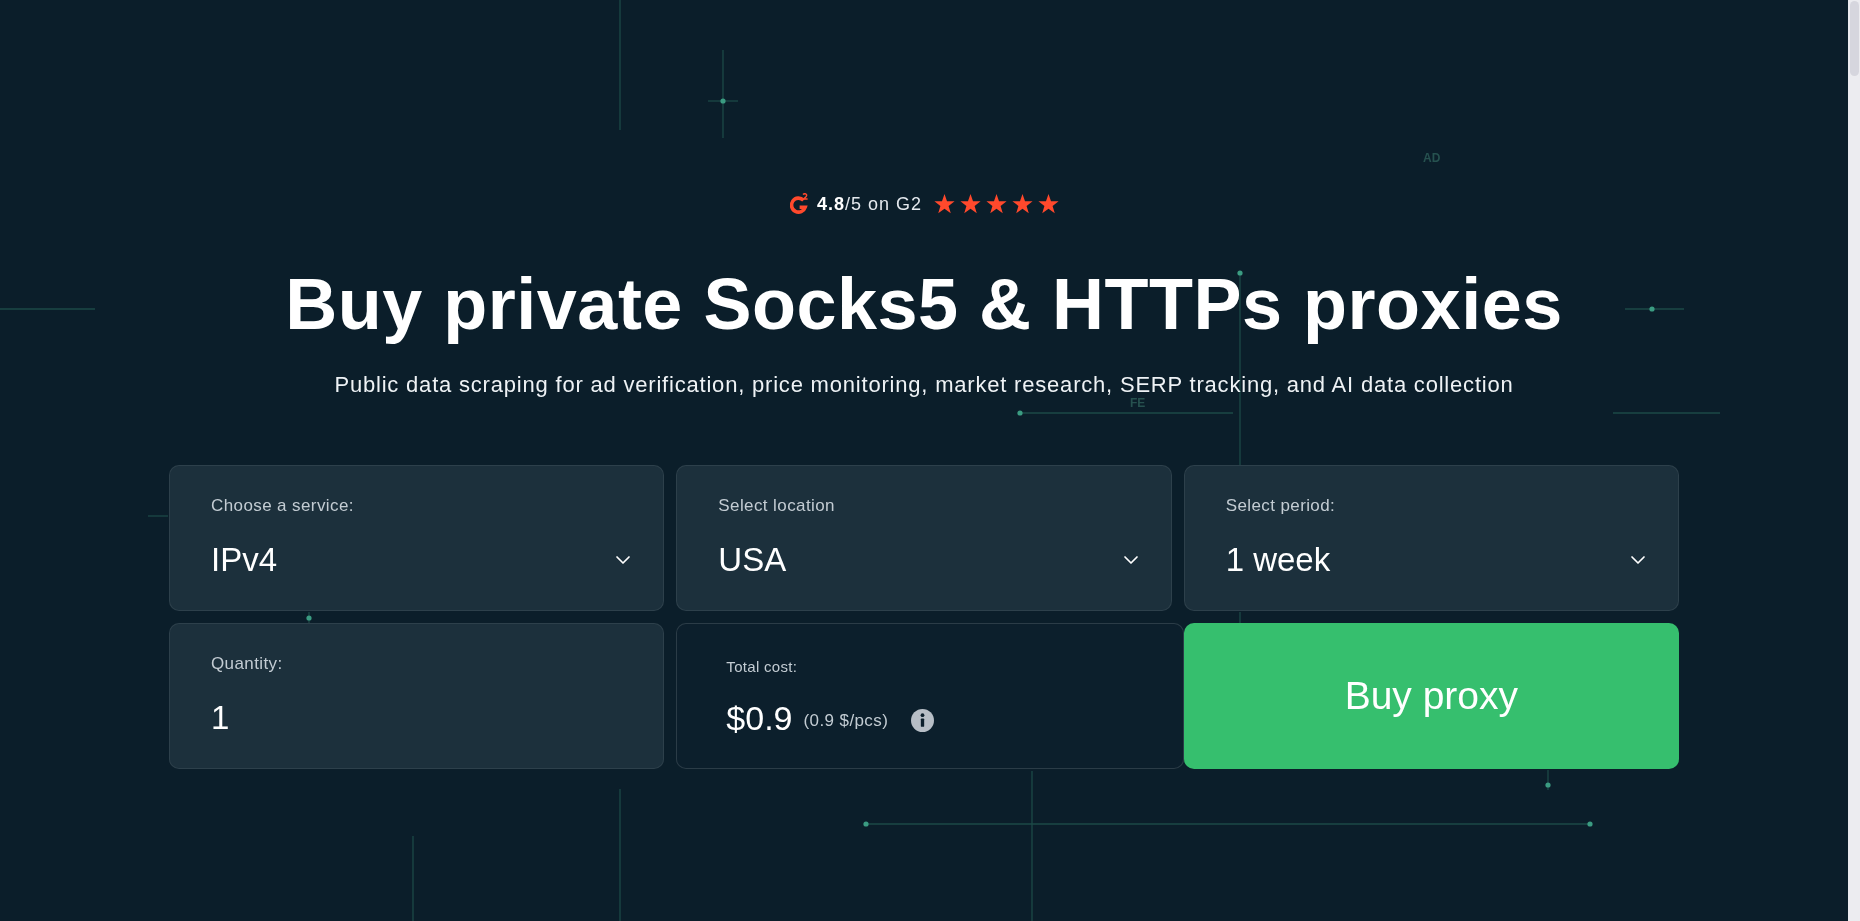 The width and height of the screenshot is (1860, 921). Describe the element at coordinates (244, 560) in the screenshot. I see `select-value: IPv4` at that location.